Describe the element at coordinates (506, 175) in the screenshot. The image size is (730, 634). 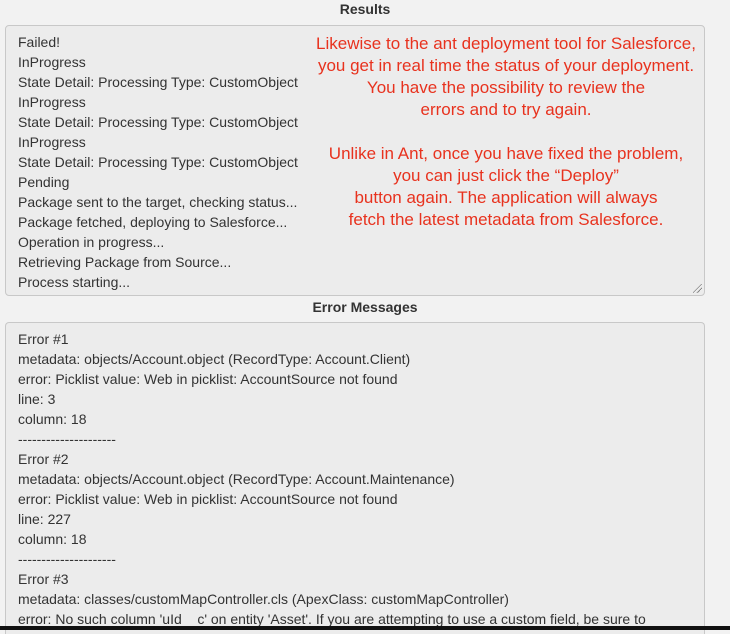
I see `annotation-line: you can just click the “Deploy”` at that location.